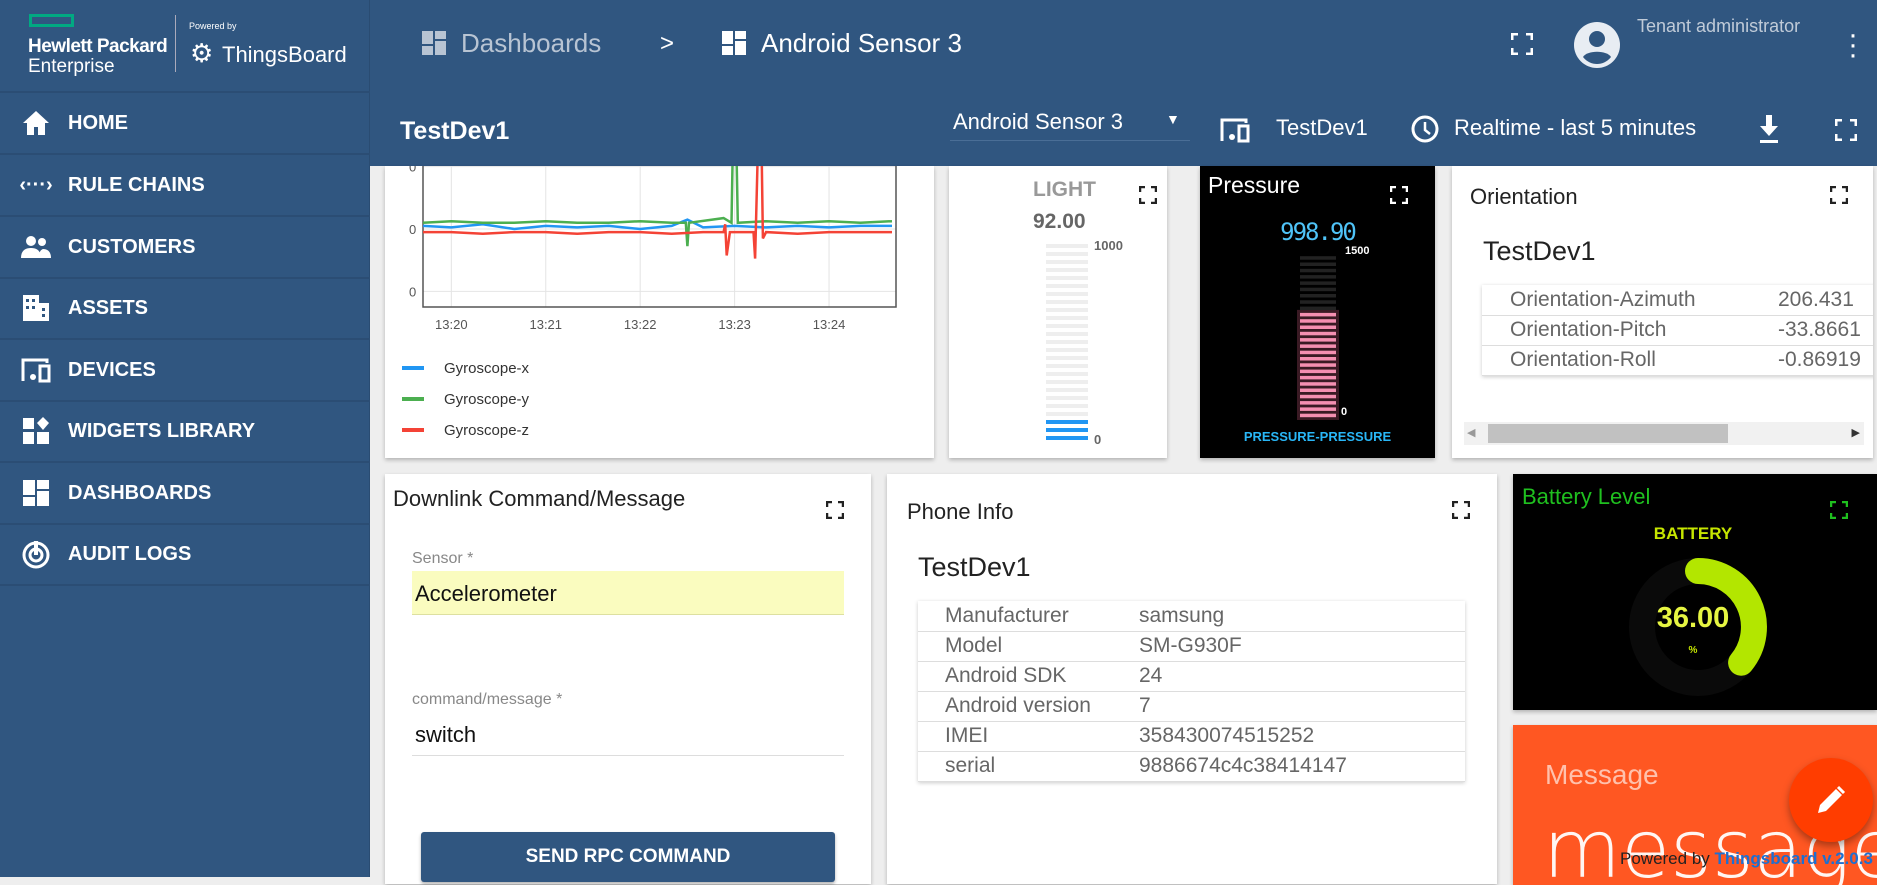  What do you see at coordinates (628, 735) in the screenshot?
I see `command-input: switch` at bounding box center [628, 735].